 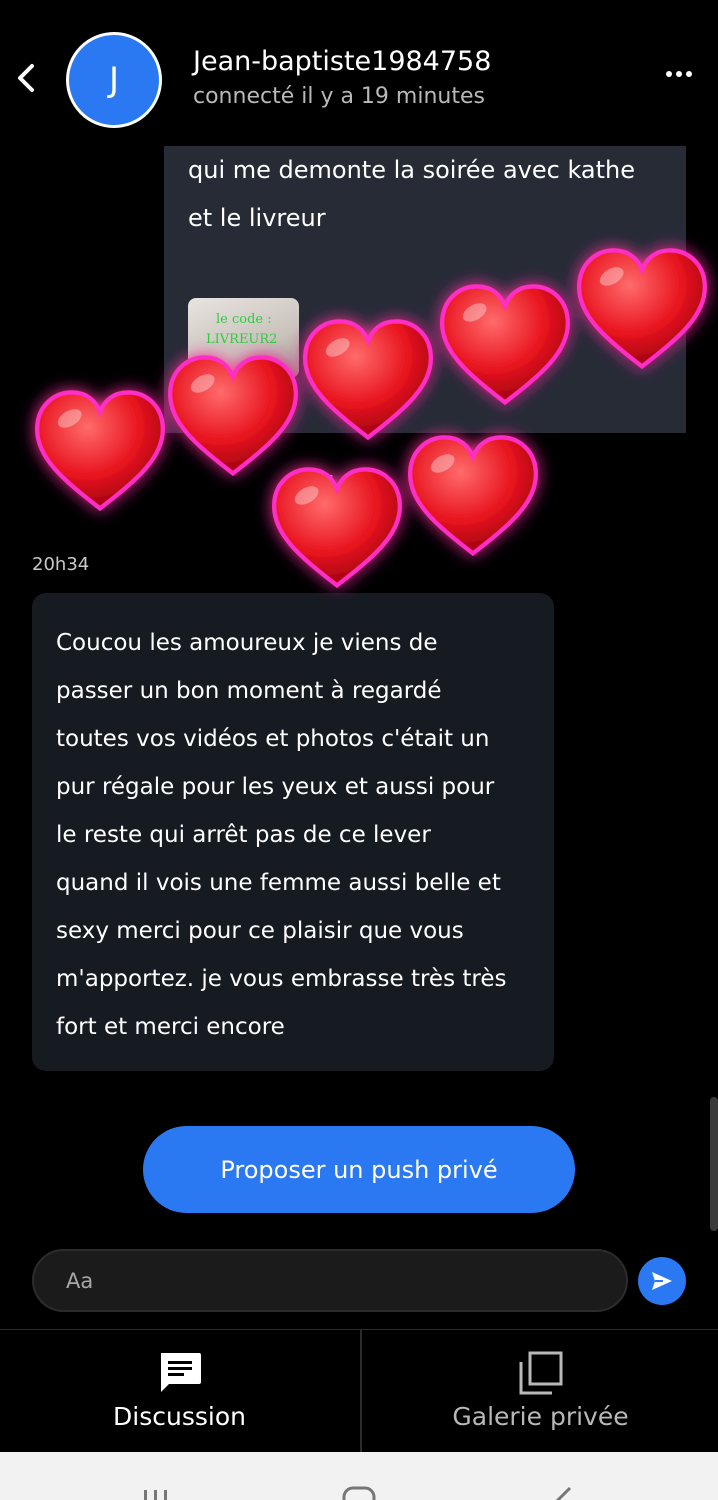 I want to click on message-composer, so click(x=330, y=1280).